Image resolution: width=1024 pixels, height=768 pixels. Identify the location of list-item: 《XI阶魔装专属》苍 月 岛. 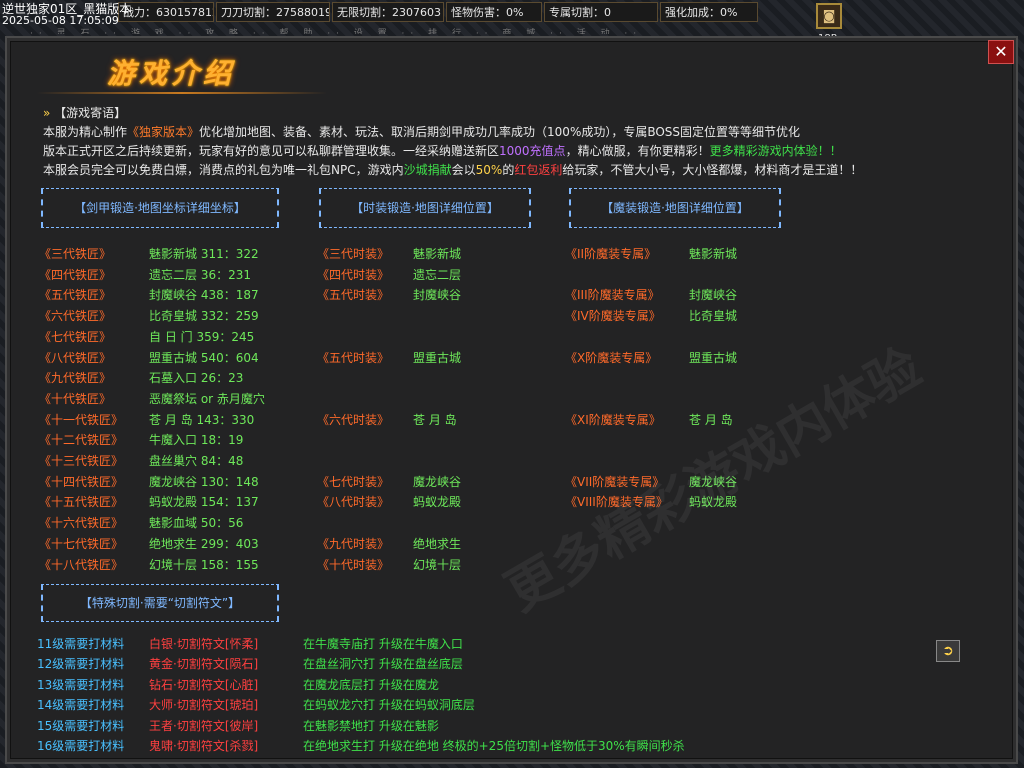
(649, 420).